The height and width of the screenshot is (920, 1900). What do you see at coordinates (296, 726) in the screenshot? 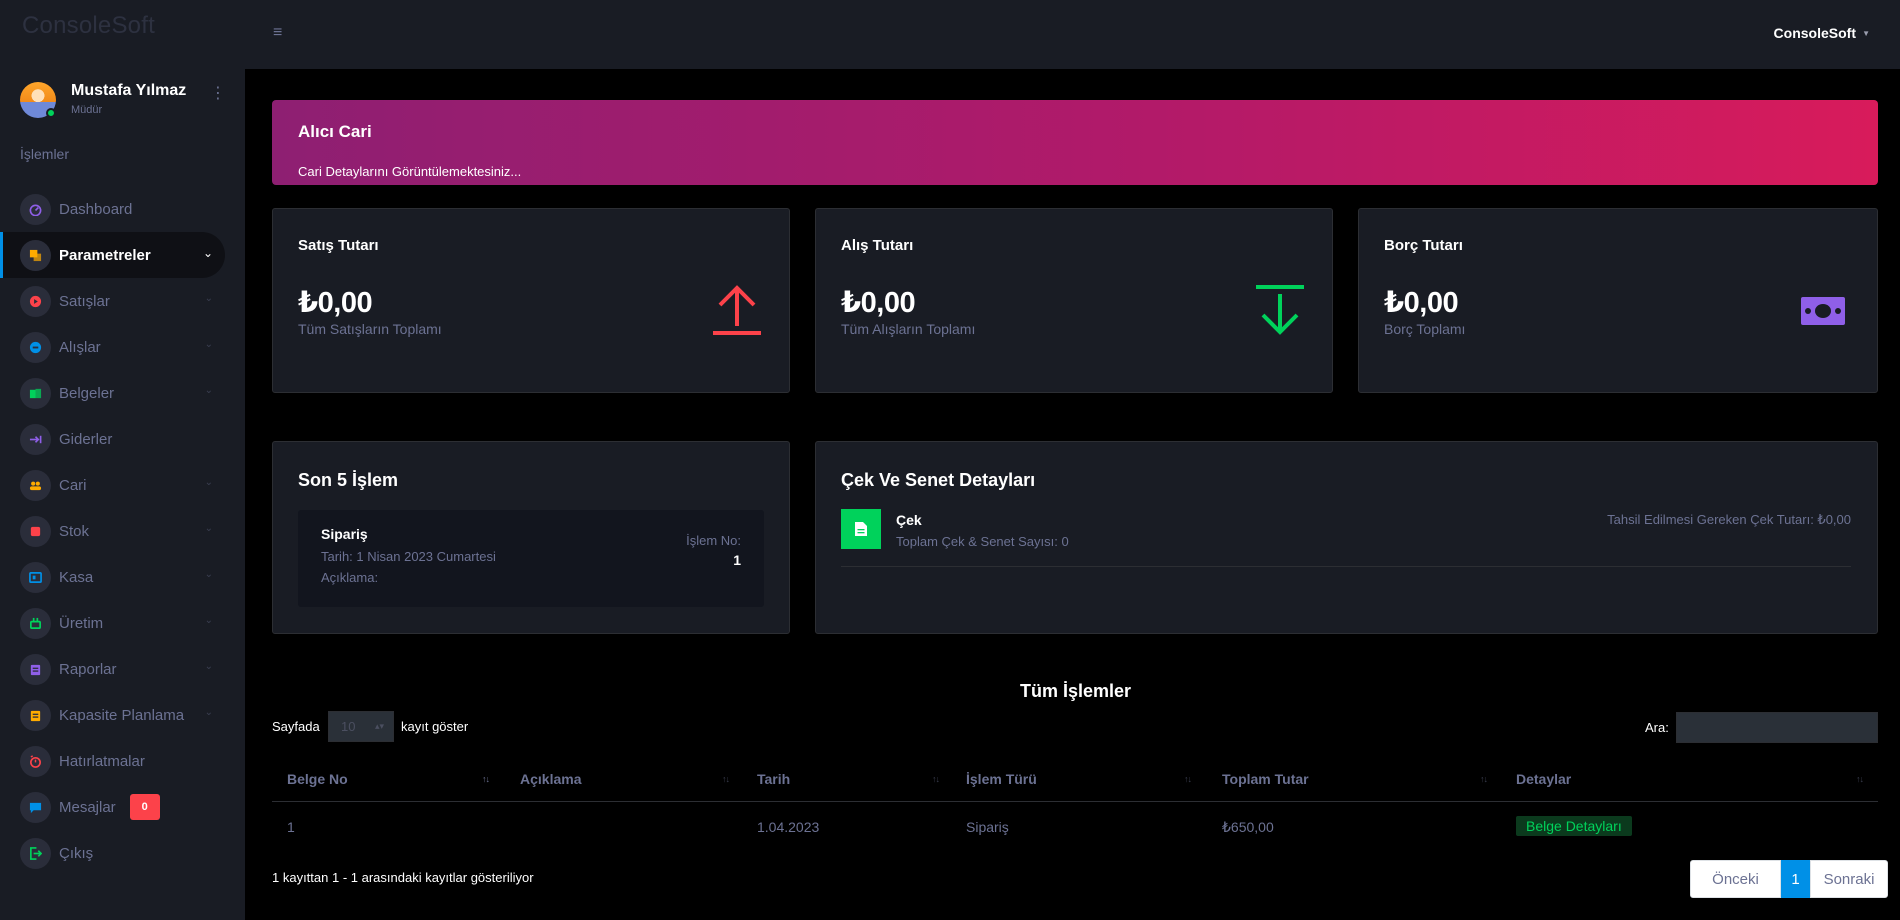
I see `page-length-label: Sayfada` at bounding box center [296, 726].